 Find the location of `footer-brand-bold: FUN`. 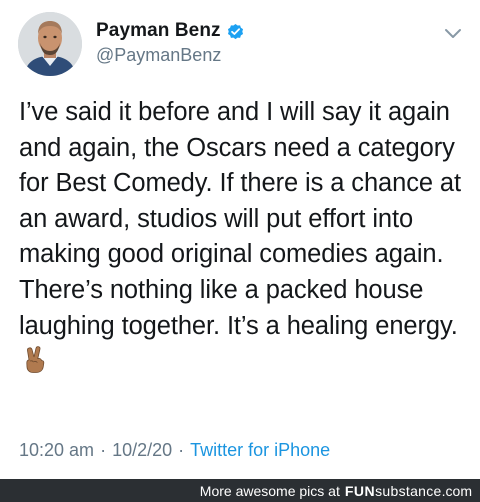

footer-brand-bold: FUN is located at coordinates (360, 491).